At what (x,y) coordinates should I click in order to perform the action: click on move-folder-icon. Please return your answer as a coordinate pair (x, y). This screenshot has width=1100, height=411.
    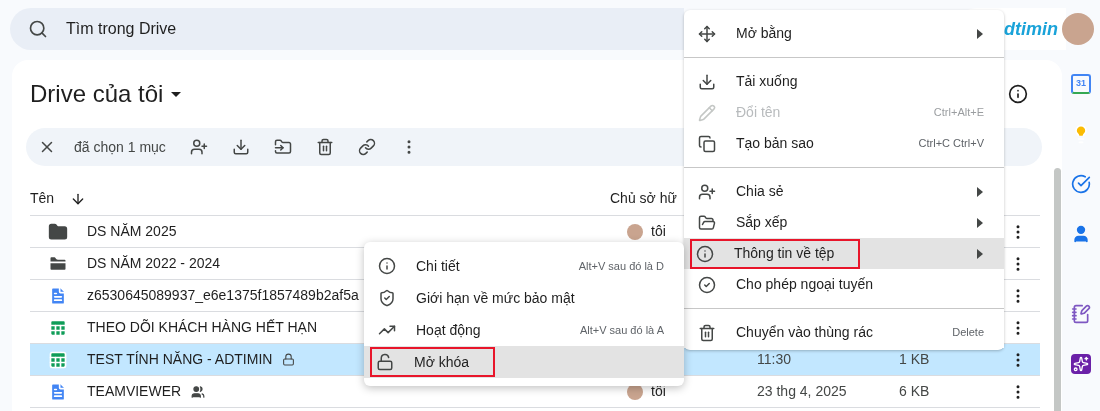
    Looking at the image, I should click on (282, 147).